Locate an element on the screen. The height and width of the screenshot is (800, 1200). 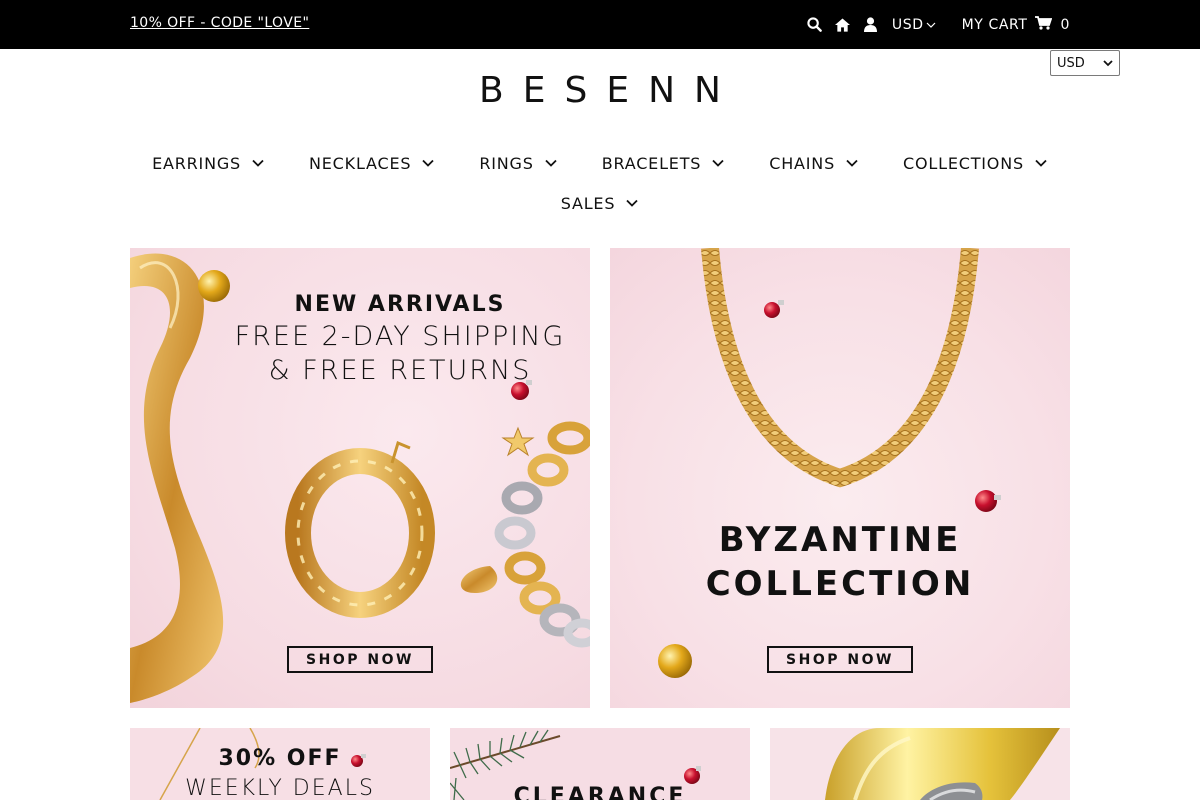
nav-item-rings: RINGS is located at coordinates (518, 163).